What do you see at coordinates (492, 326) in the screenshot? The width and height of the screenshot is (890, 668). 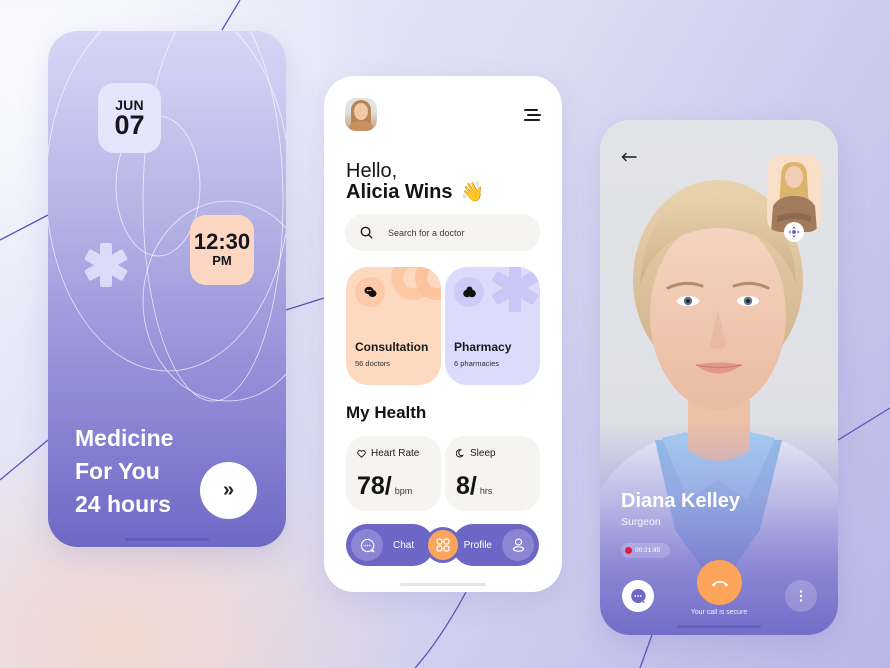 I see `pharmacy-card: Pharmacy 6 pharmacies` at bounding box center [492, 326].